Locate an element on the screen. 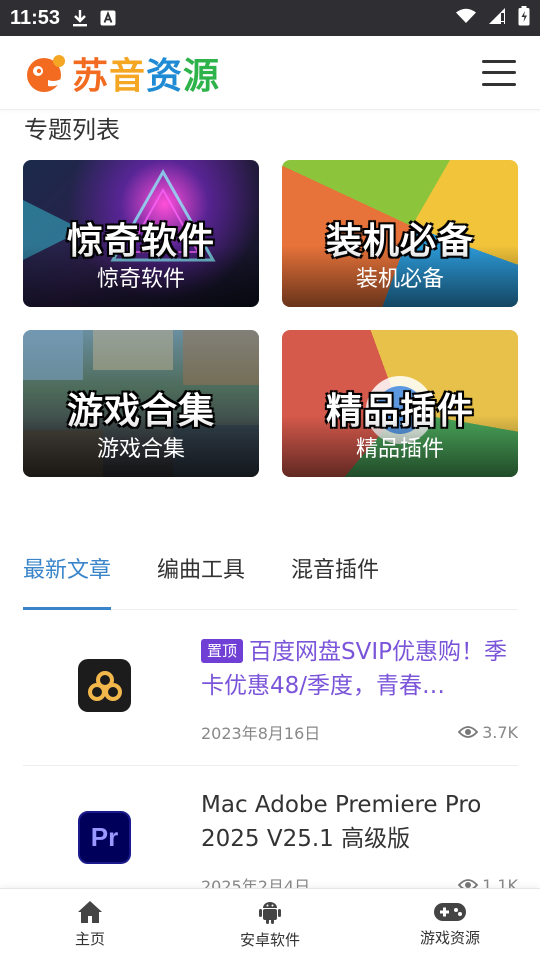  article-title-text: Mac Adobe Premiere Pro 2025 V25.1 高级版 is located at coordinates (341, 822).